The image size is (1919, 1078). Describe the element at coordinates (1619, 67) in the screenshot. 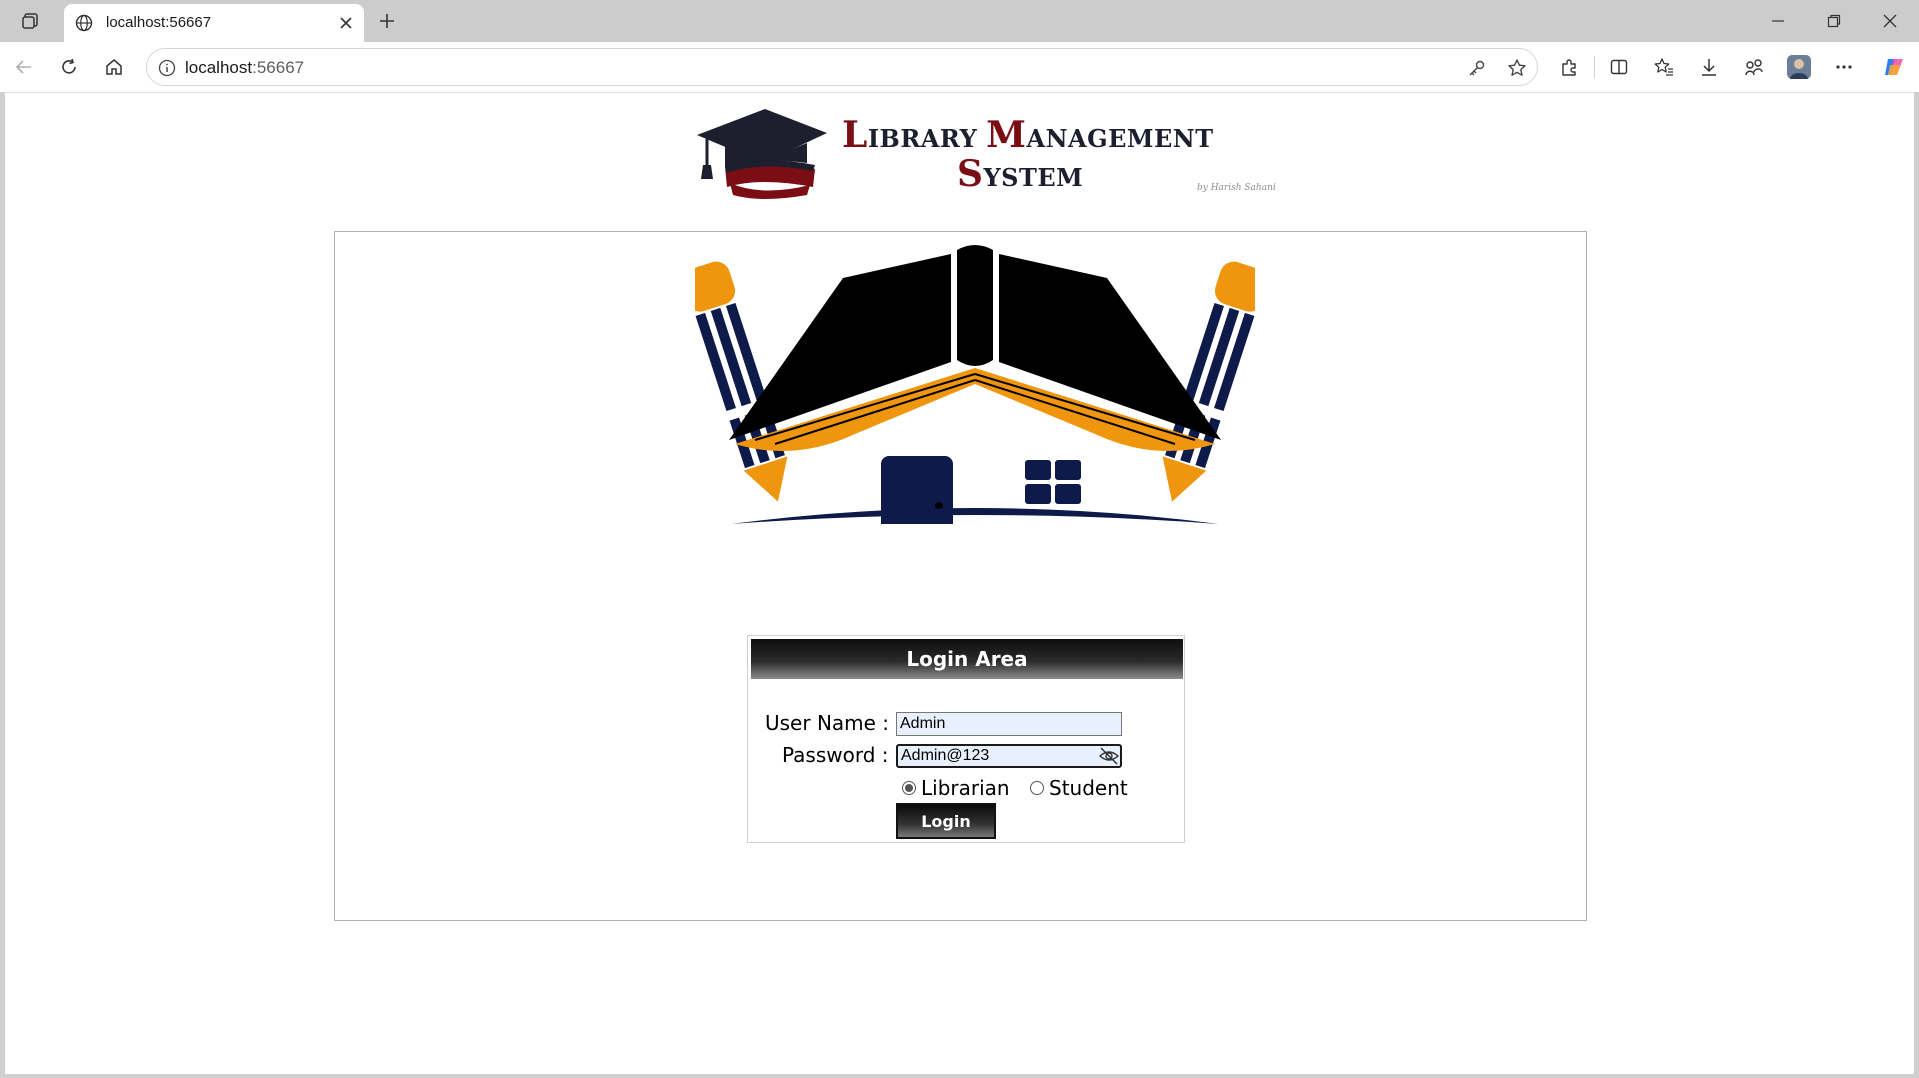

I see `split-screen-icon` at that location.